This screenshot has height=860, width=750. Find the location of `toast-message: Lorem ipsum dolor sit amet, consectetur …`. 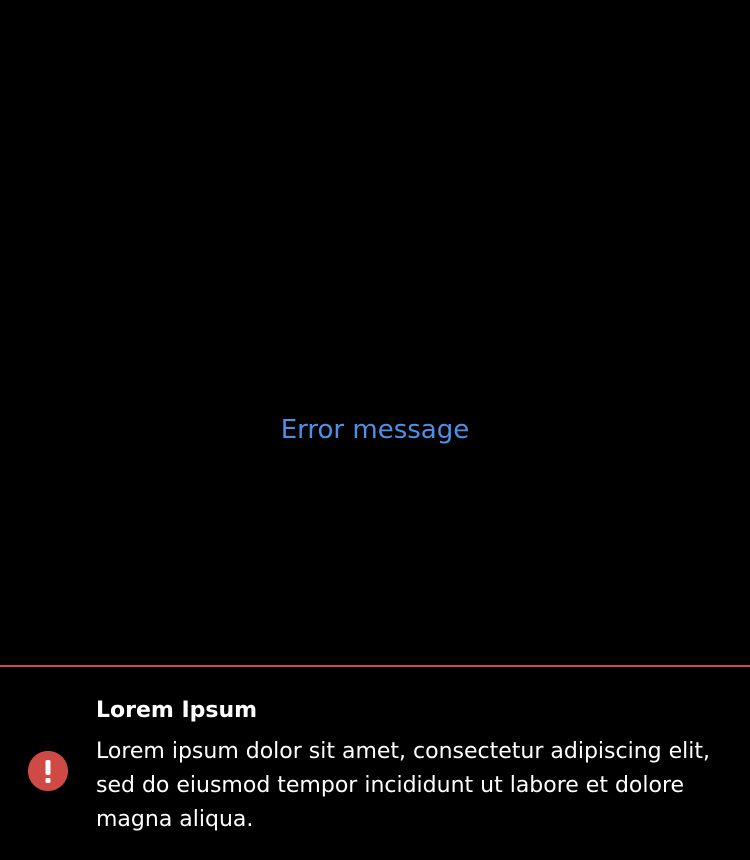

toast-message: Lorem ipsum dolor sit amet, consectetur … is located at coordinates (403, 785).